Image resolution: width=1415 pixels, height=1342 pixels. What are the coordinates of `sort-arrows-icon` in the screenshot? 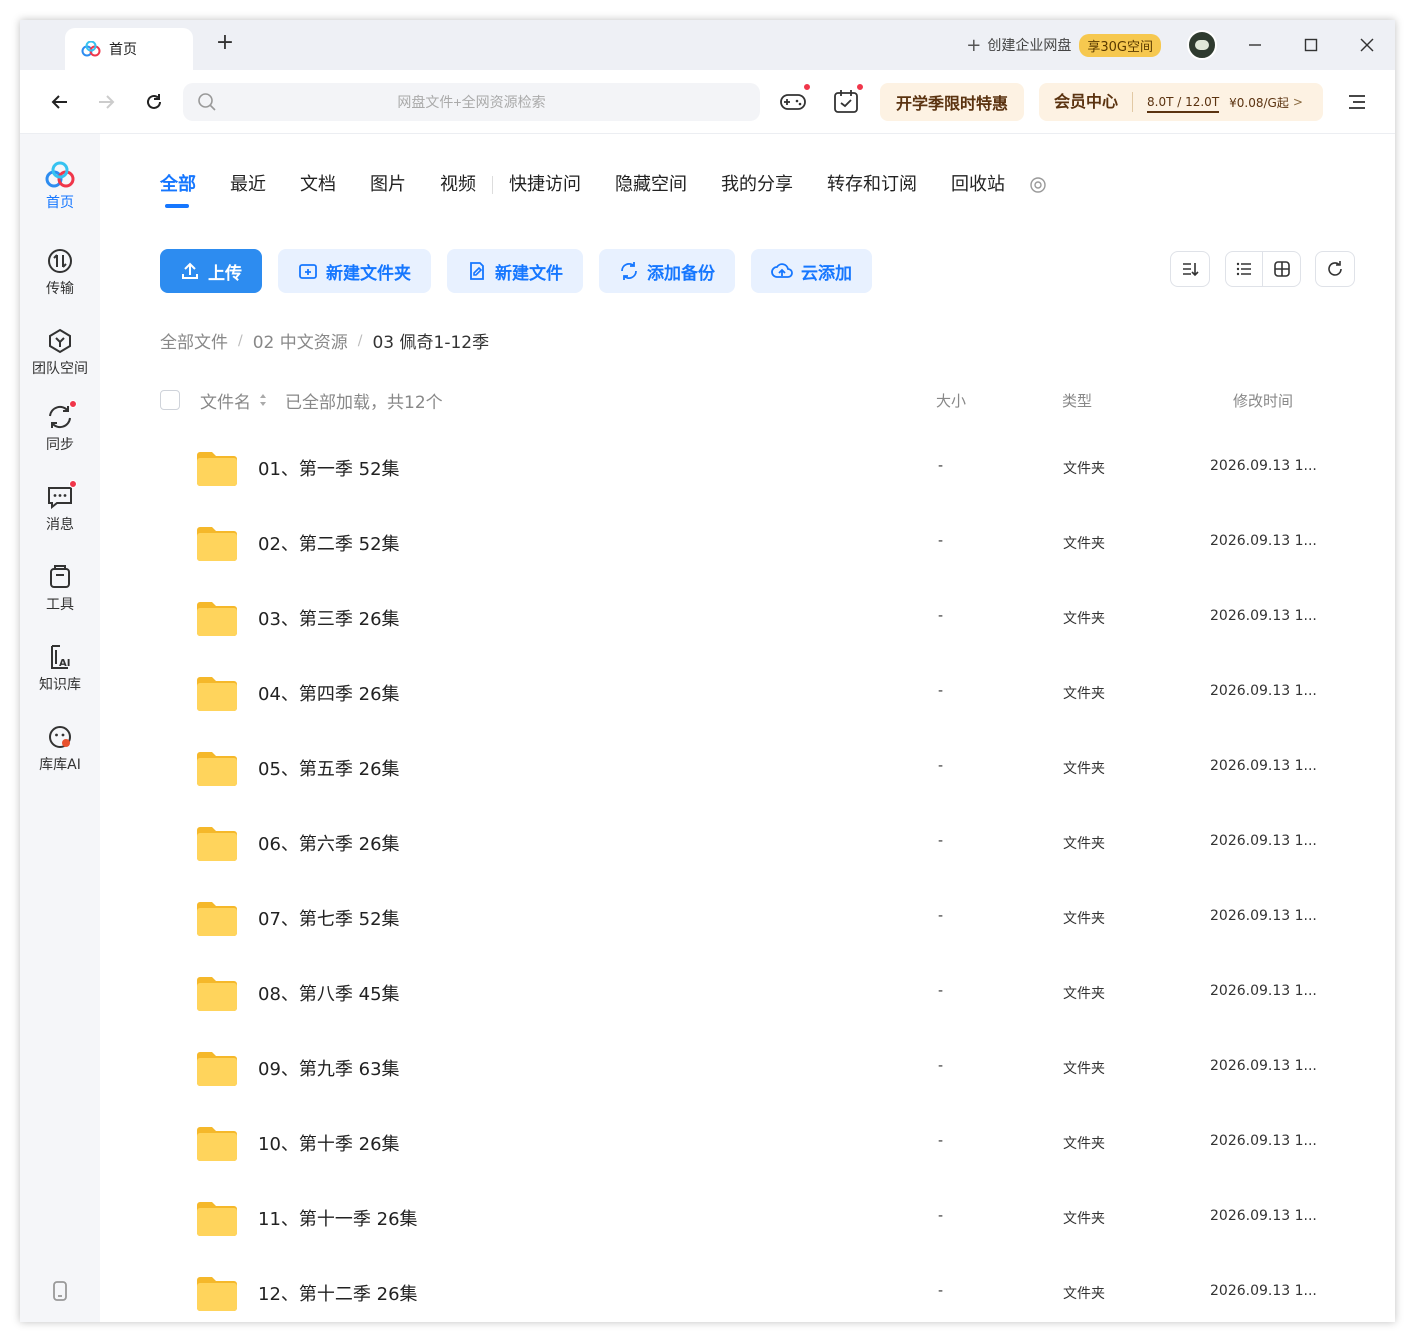 It's located at (263, 400).